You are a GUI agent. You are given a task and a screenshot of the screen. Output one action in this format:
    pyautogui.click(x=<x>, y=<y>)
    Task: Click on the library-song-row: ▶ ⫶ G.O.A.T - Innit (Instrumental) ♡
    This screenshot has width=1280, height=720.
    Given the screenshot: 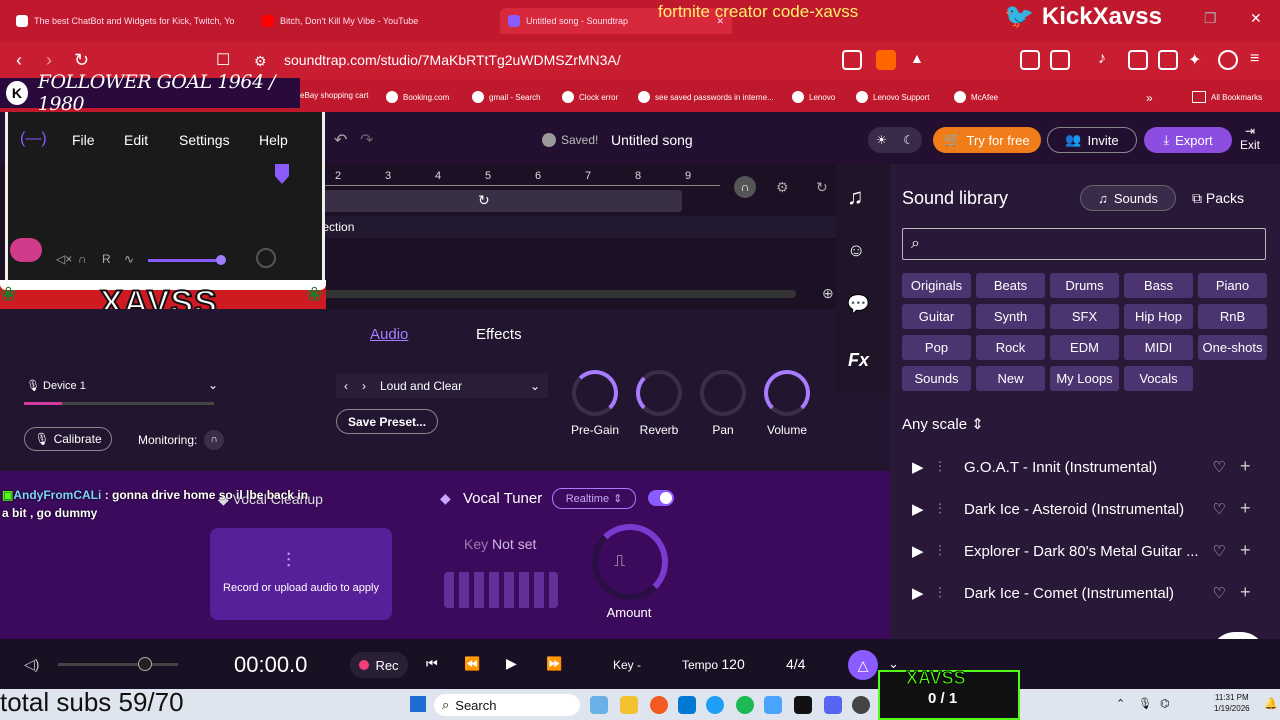 What is the action you would take?
    pyautogui.click(x=1085, y=467)
    